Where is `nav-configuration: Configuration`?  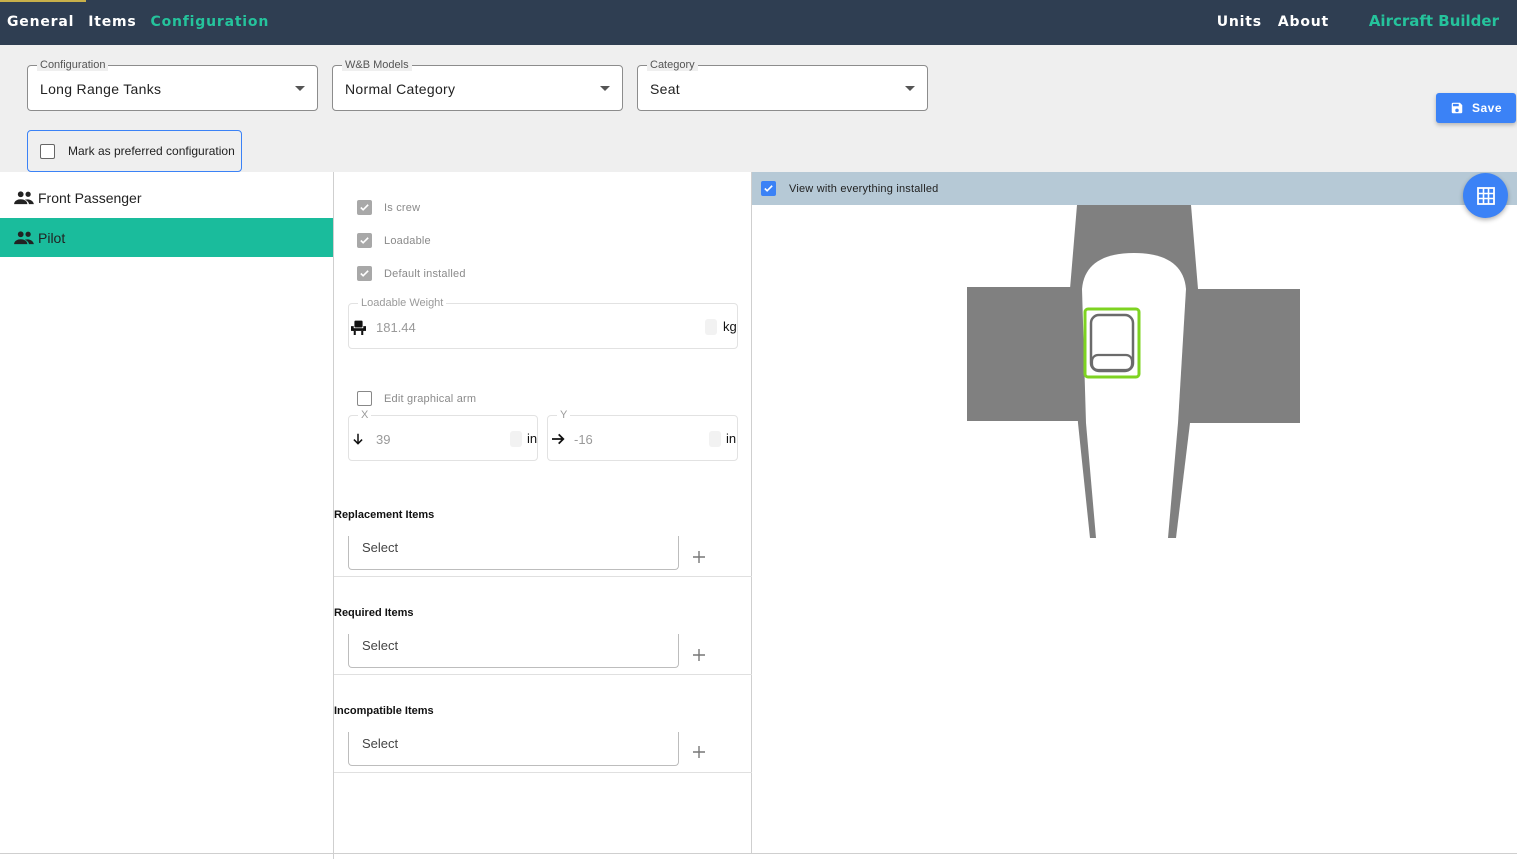
nav-configuration: Configuration is located at coordinates (210, 22).